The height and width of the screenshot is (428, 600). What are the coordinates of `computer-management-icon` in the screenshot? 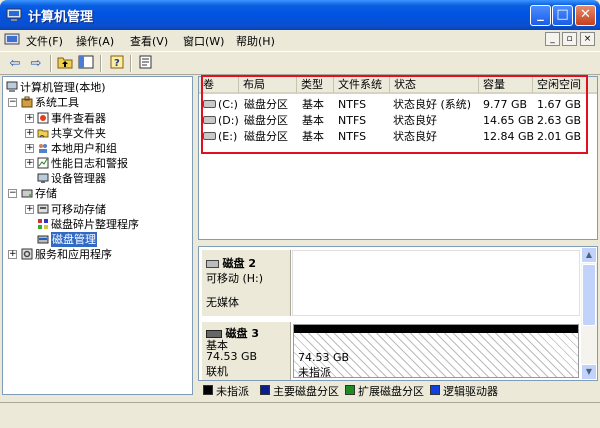 It's located at (14, 15).